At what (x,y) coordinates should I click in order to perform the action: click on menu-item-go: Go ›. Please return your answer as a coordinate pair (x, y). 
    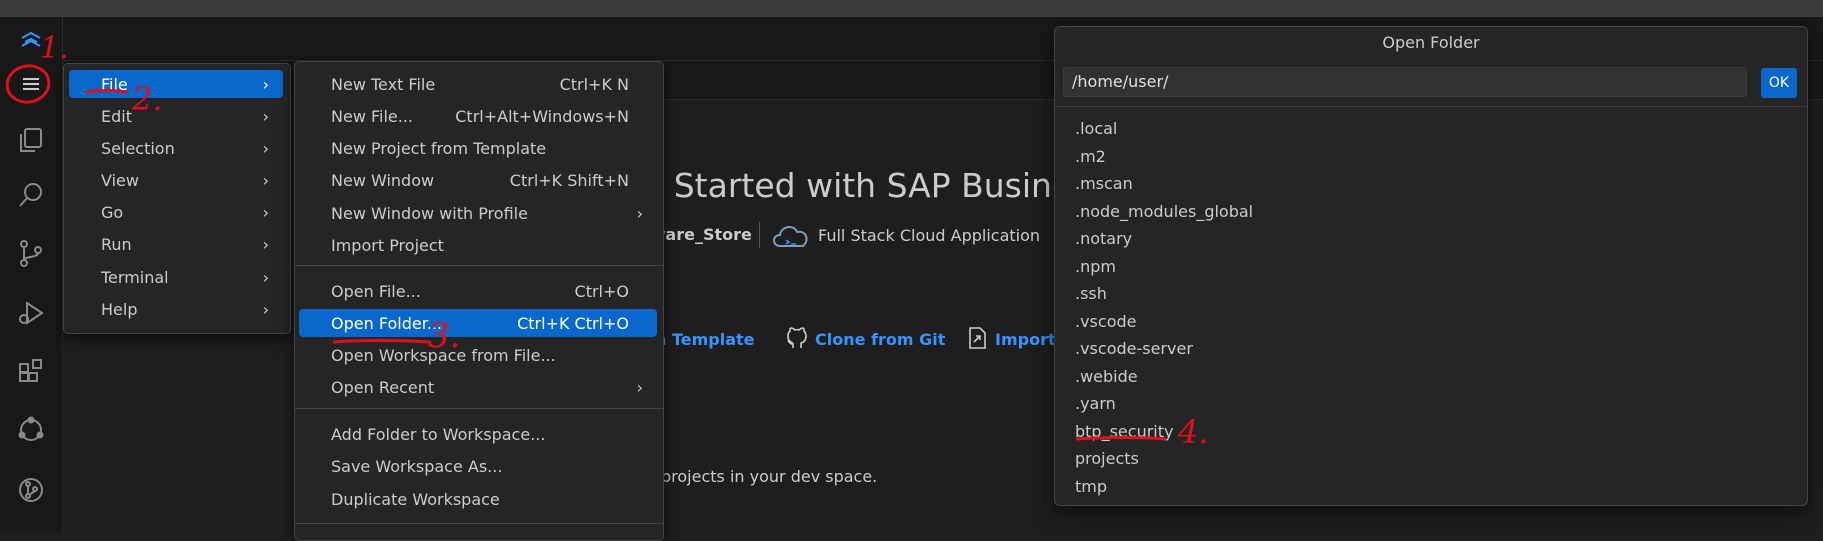
    Looking at the image, I should click on (176, 212).